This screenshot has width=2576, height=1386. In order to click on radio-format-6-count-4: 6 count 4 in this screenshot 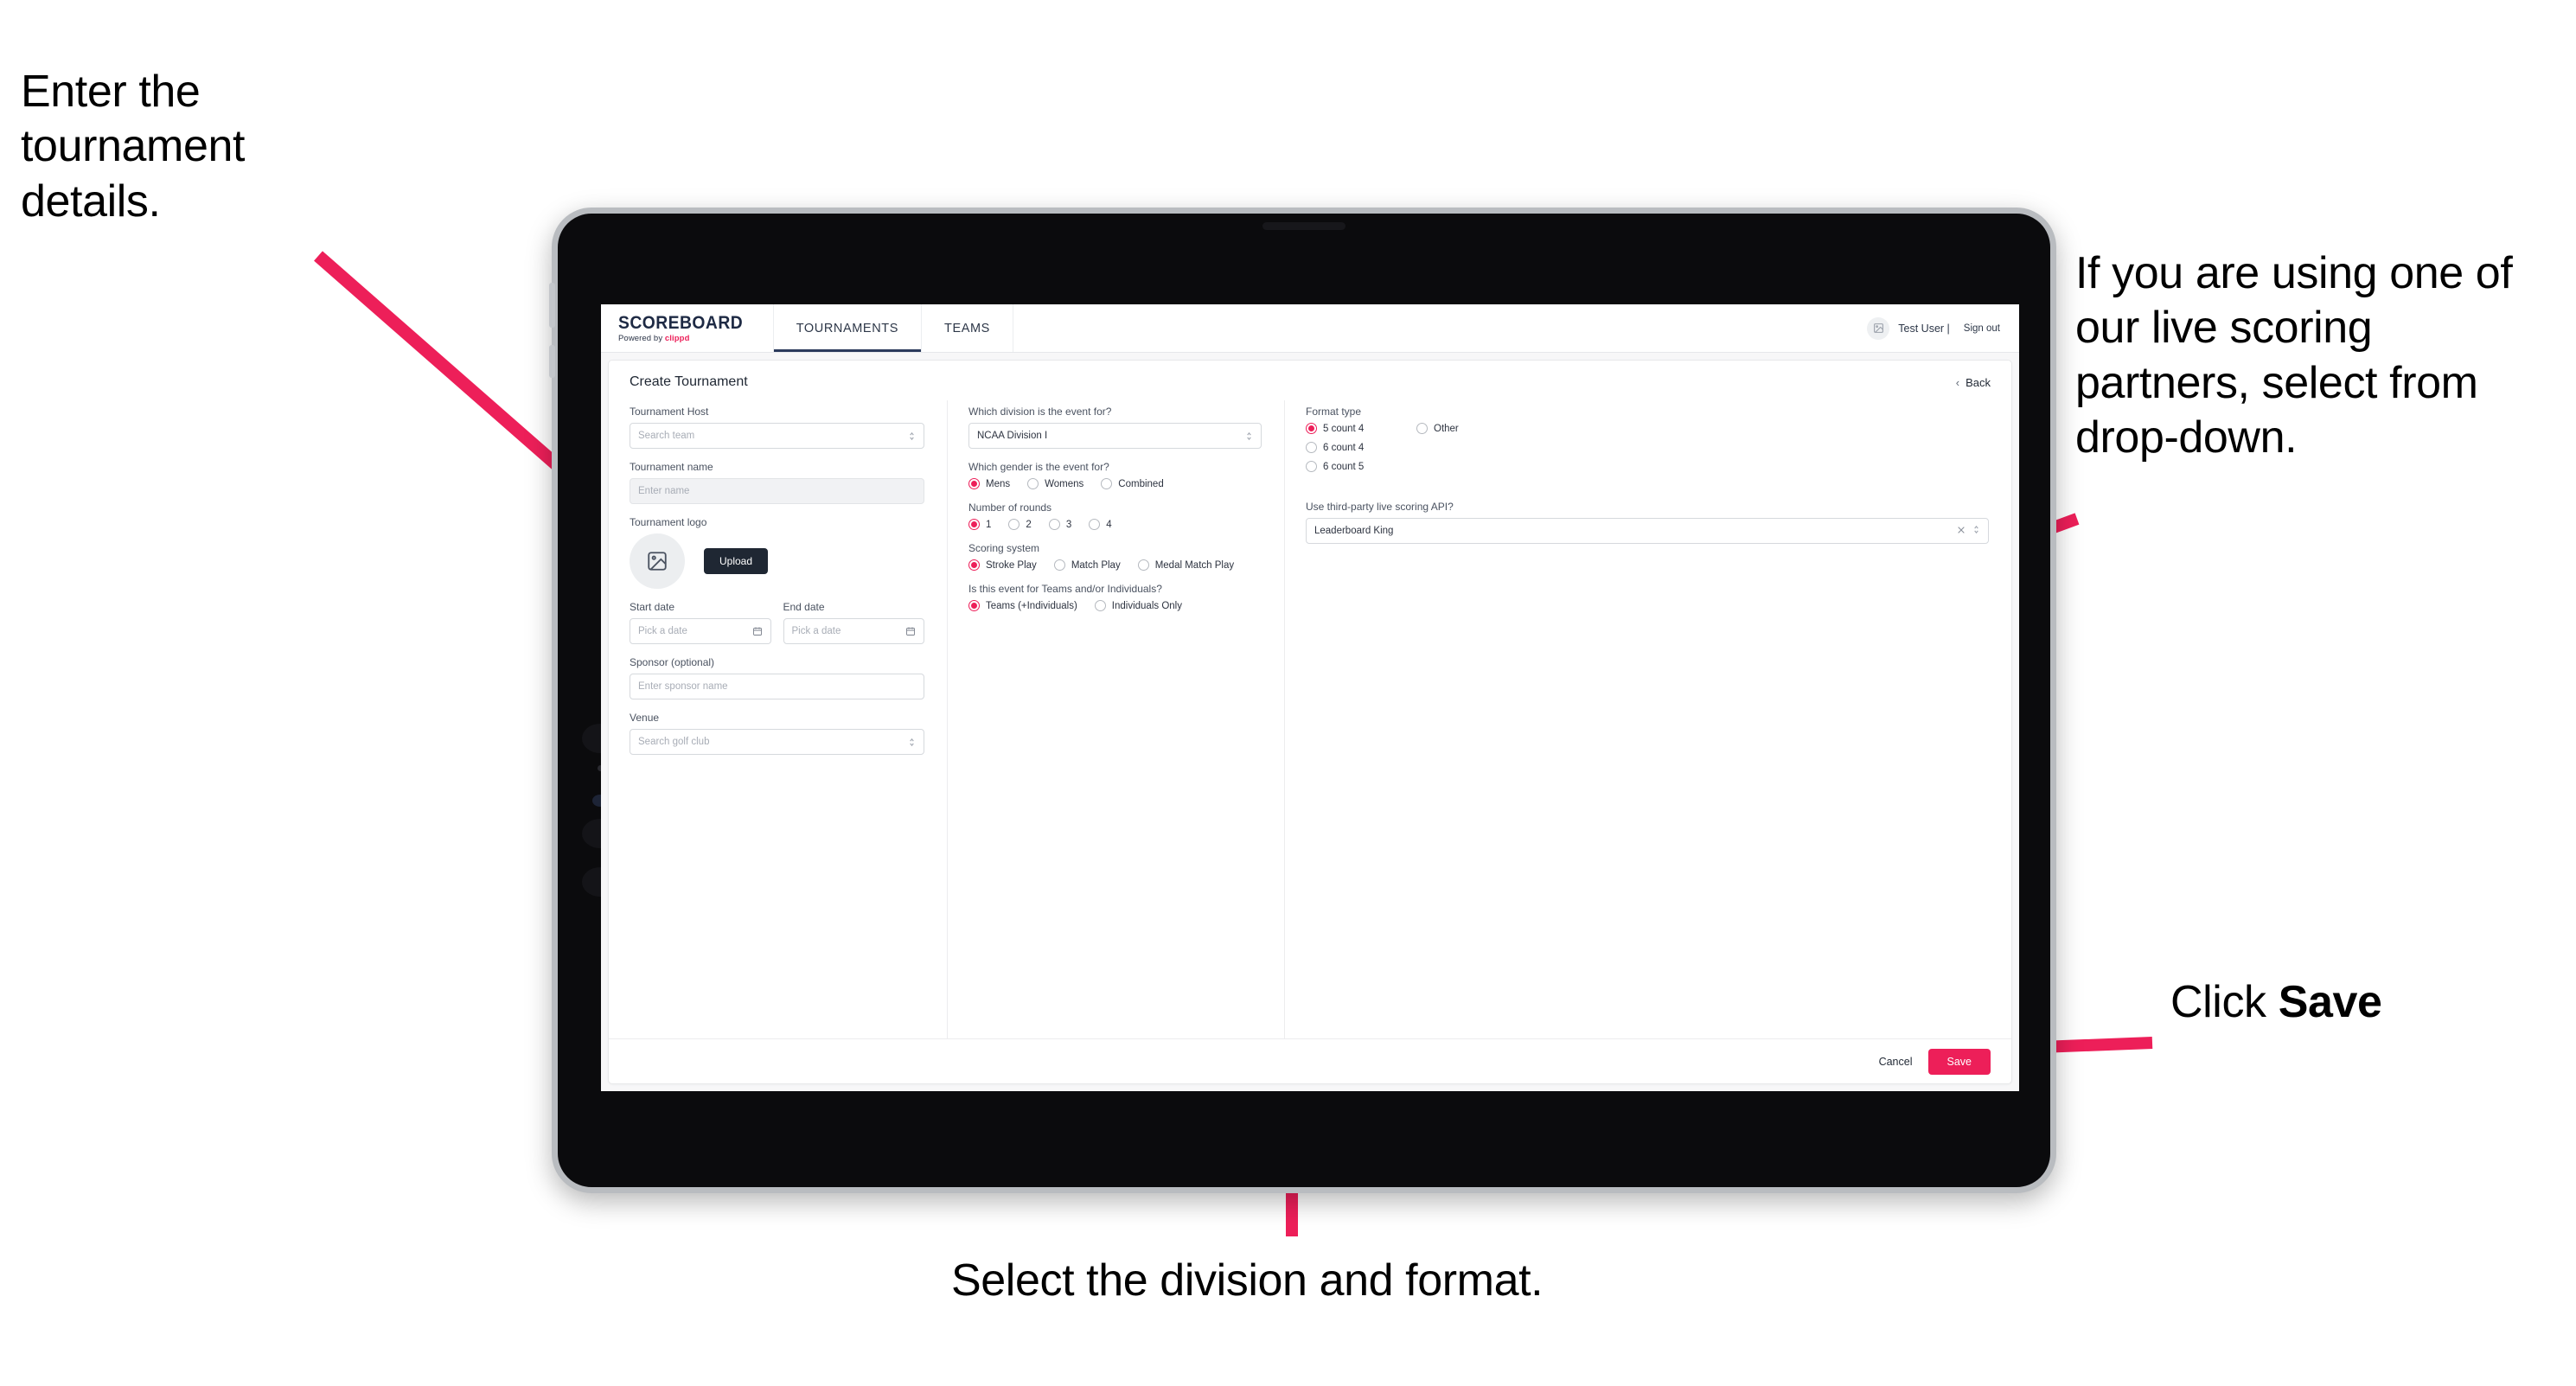, I will do `click(1356, 447)`.